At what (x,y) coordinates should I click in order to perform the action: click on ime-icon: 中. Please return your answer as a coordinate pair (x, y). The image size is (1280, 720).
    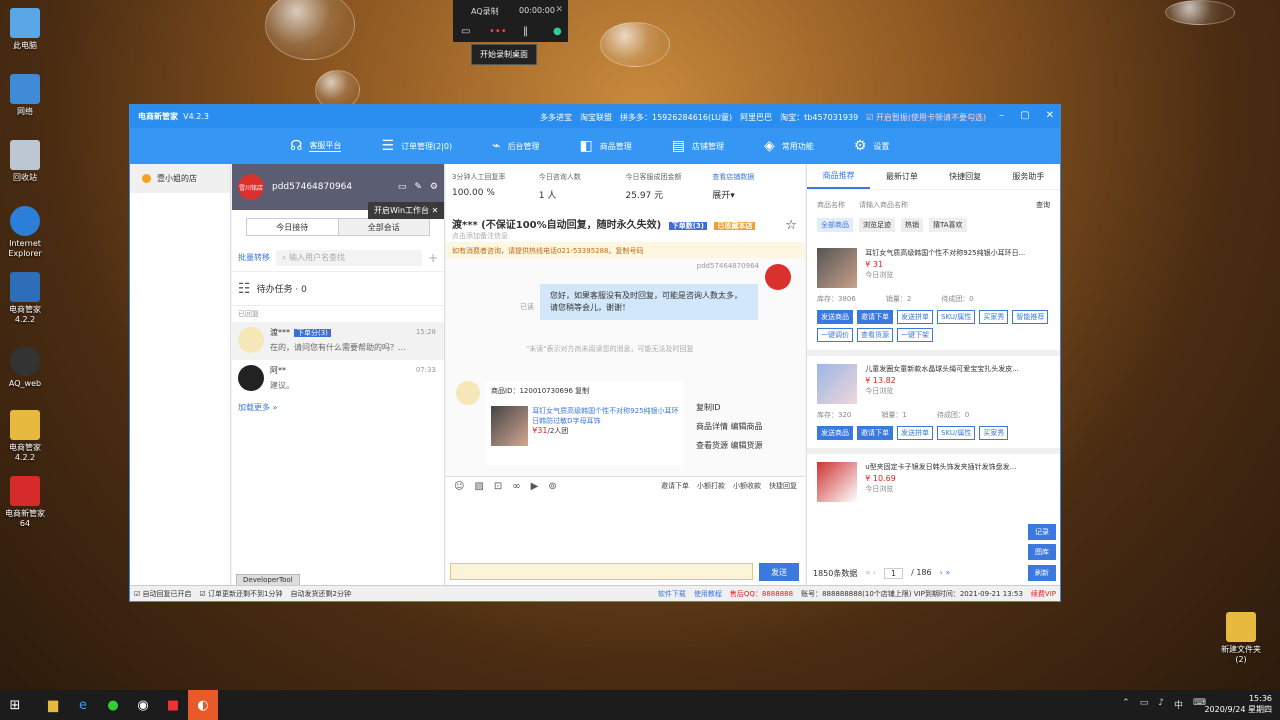
    Looking at the image, I should click on (1178, 704).